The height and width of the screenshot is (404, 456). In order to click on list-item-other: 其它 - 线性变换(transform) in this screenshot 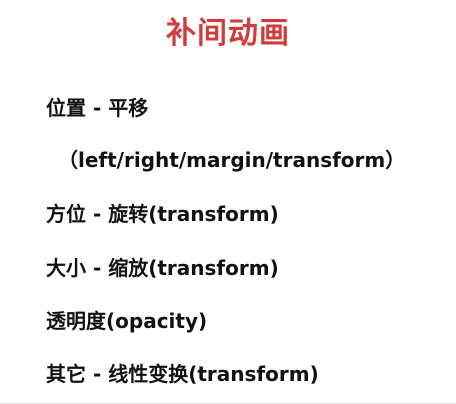, I will do `click(182, 374)`.